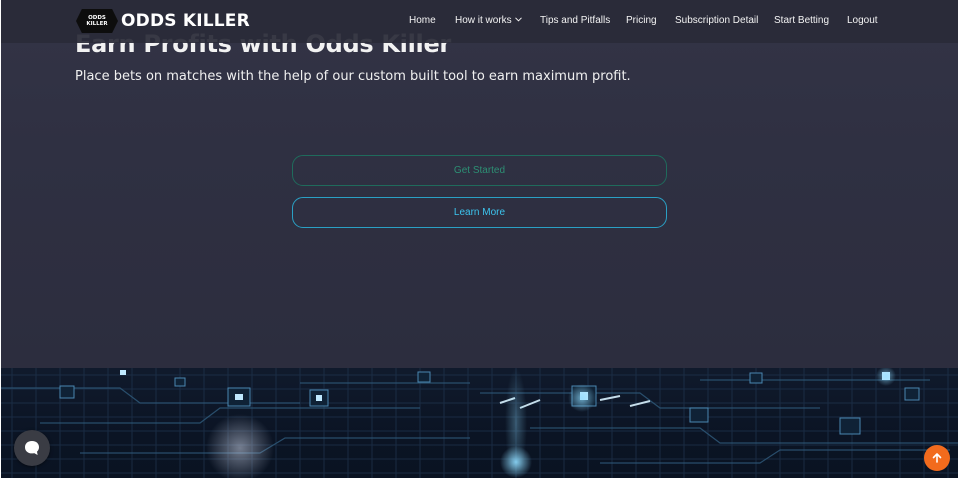  Describe the element at coordinates (862, 20) in the screenshot. I see `nav-logout: Logout` at that location.